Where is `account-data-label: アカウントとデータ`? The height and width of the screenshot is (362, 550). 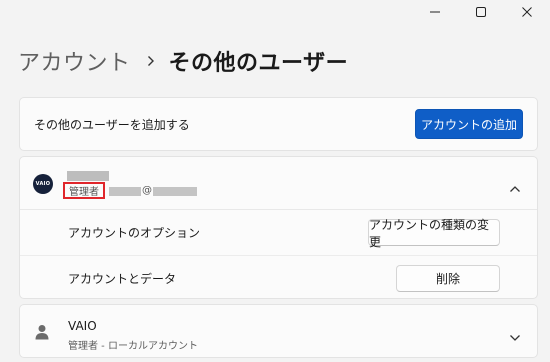 account-data-label: アカウントとデータ is located at coordinates (122, 278).